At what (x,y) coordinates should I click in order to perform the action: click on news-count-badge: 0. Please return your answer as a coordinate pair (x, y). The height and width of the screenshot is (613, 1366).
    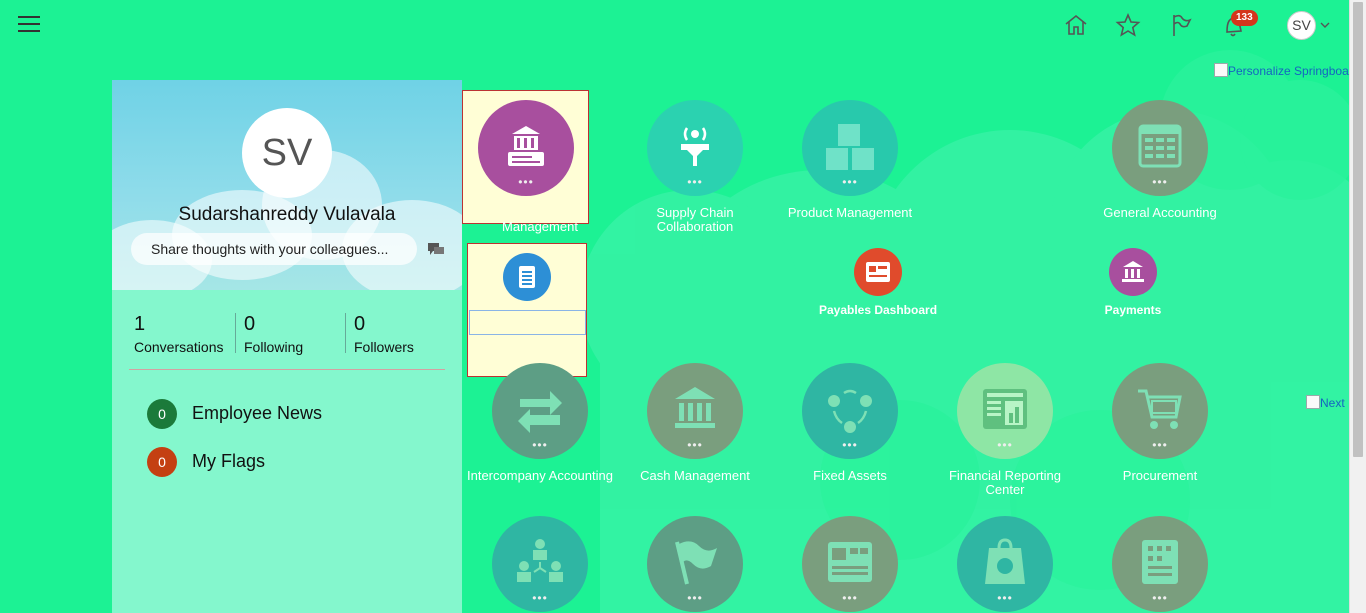
    Looking at the image, I should click on (162, 414).